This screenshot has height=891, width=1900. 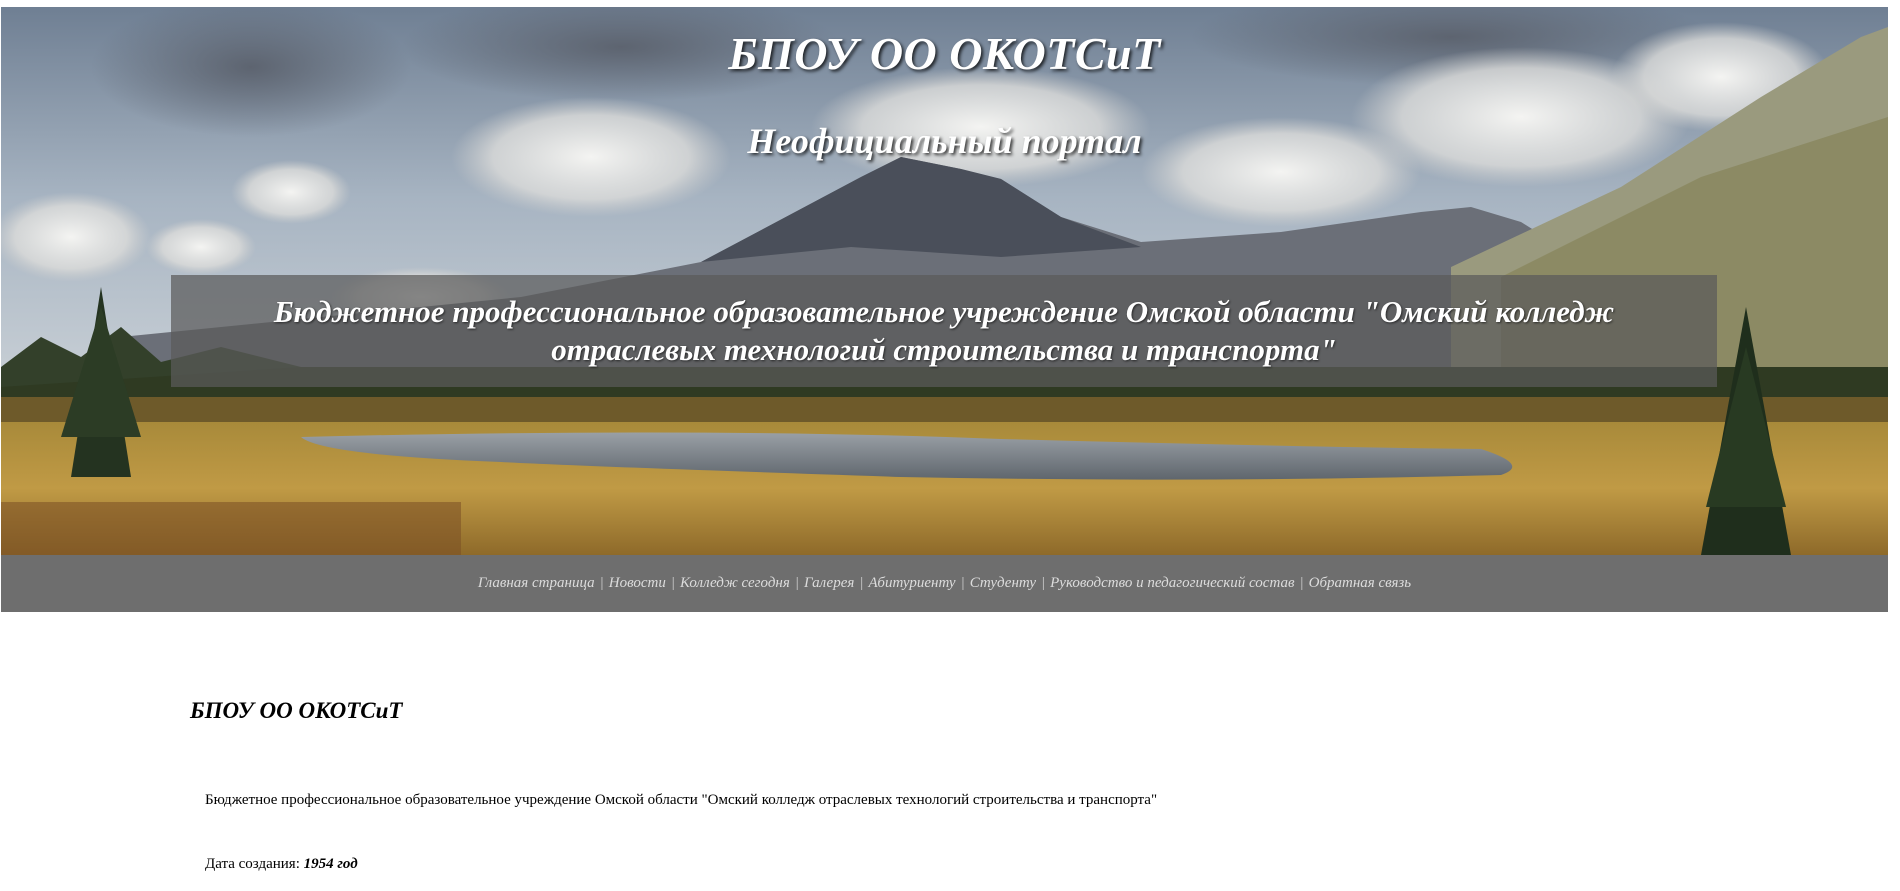 What do you see at coordinates (1172, 583) in the screenshot?
I see `nav-link-staff: Руководство и педагогический состав` at bounding box center [1172, 583].